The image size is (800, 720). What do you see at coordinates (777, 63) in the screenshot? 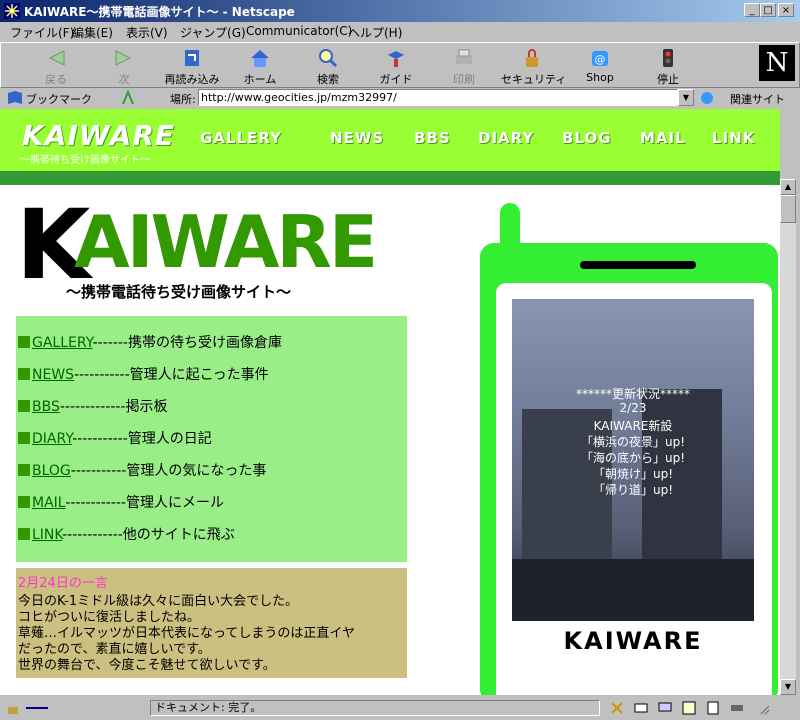
I see `netscape-logo: N` at bounding box center [777, 63].